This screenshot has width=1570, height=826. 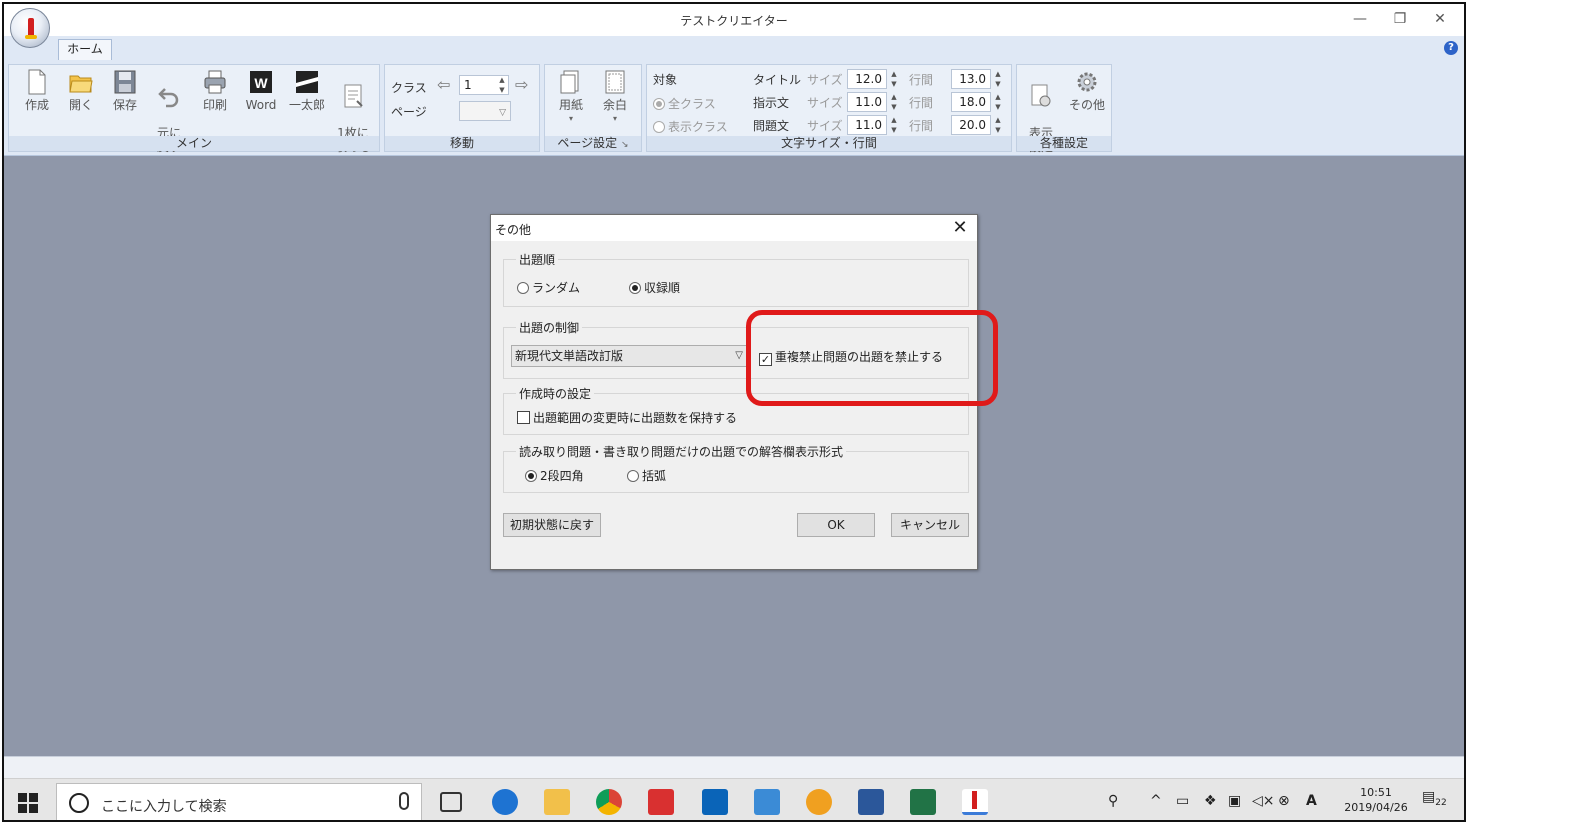 What do you see at coordinates (502, 113) in the screenshot?
I see `page-dropdown-icon: ▽` at bounding box center [502, 113].